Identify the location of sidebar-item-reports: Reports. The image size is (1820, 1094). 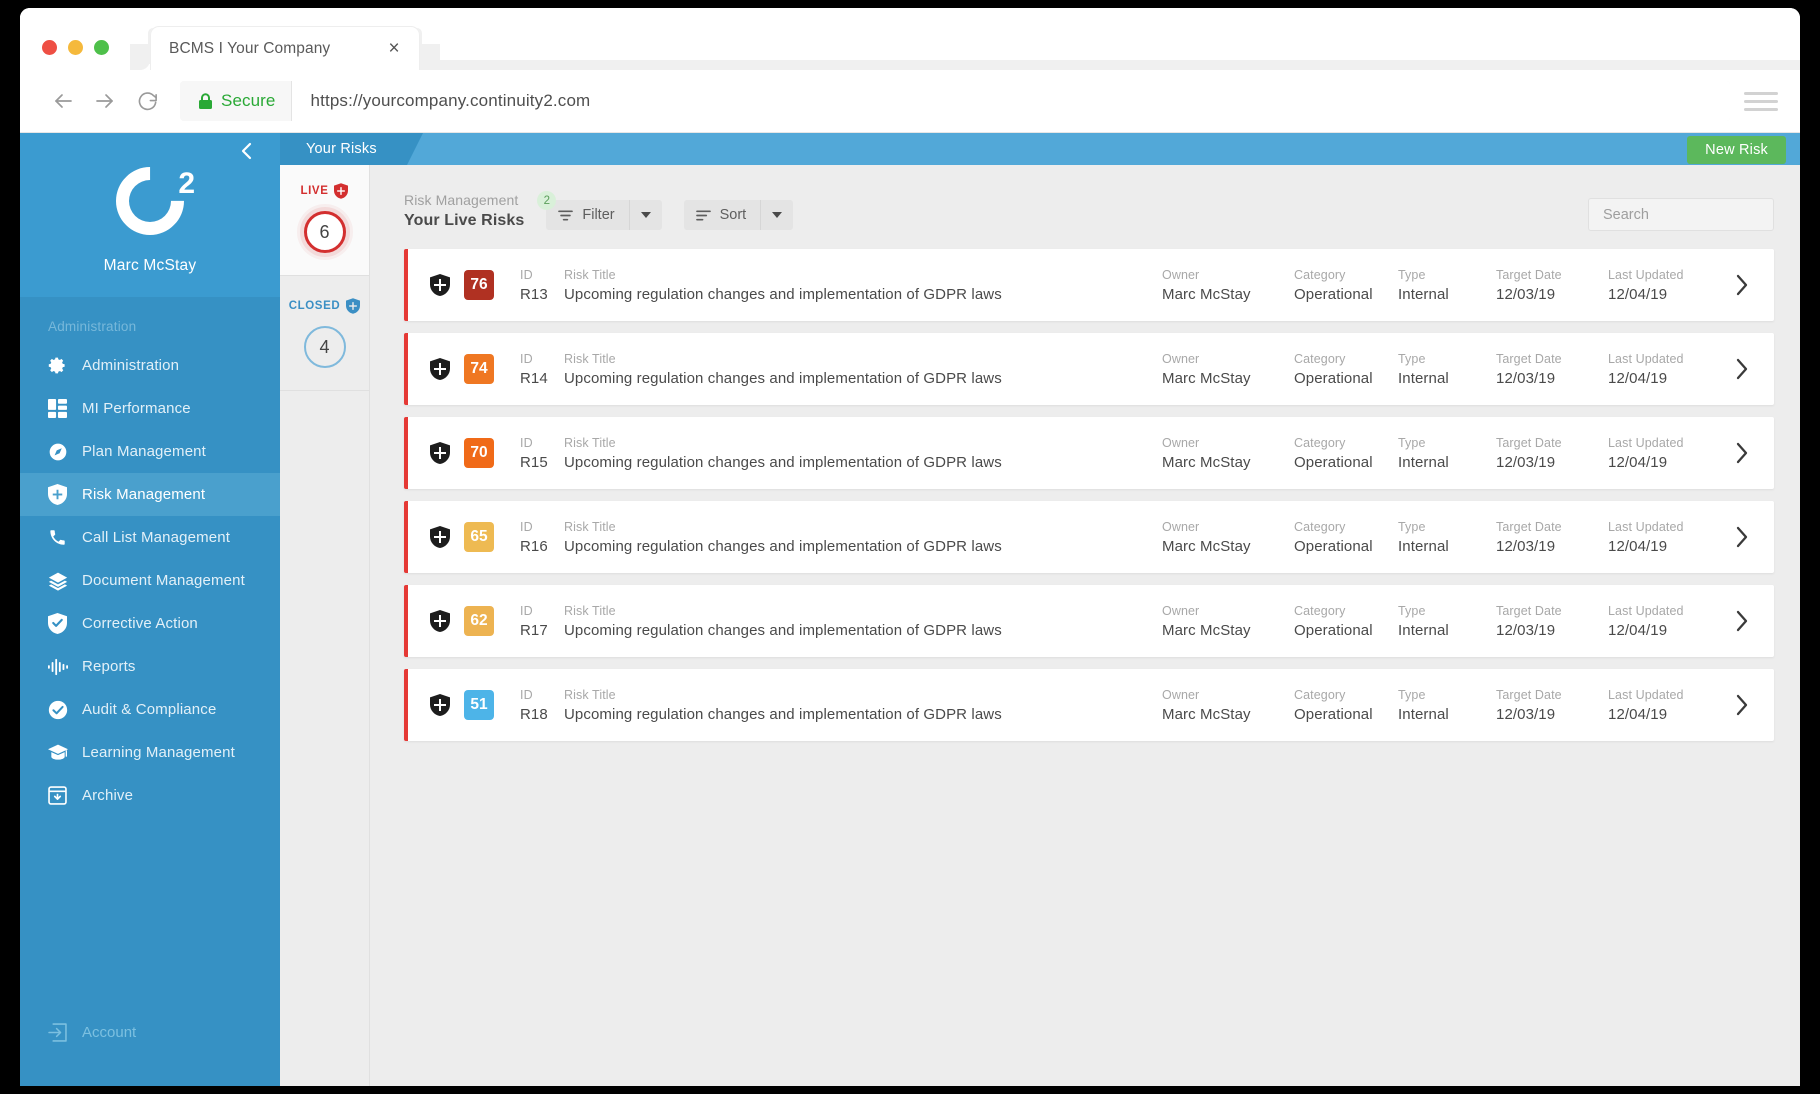
(150, 666).